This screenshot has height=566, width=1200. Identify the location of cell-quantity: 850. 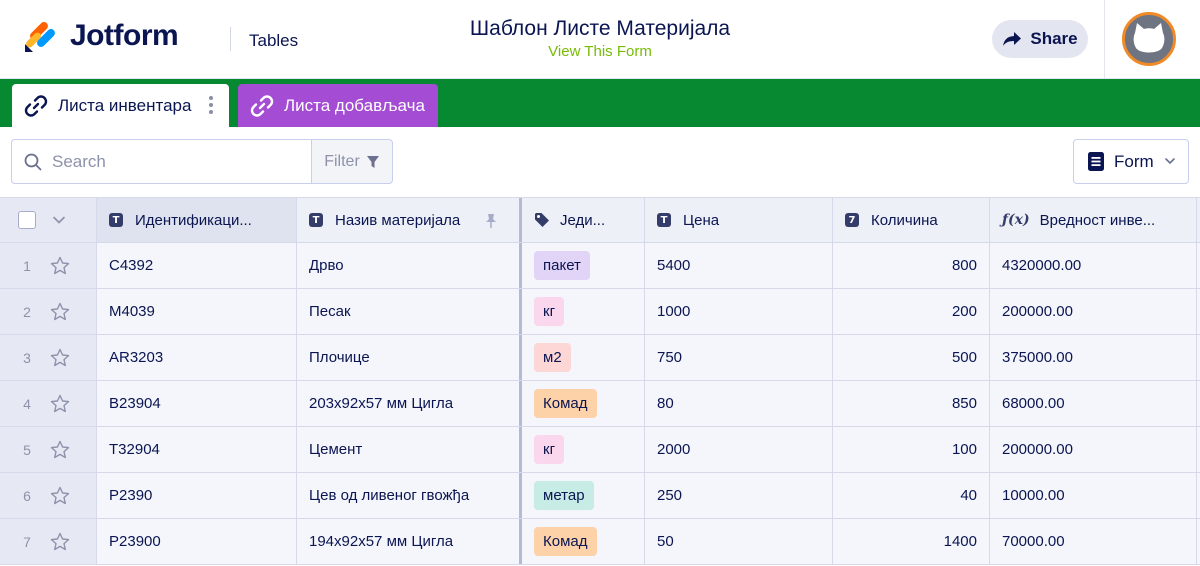
(911, 403).